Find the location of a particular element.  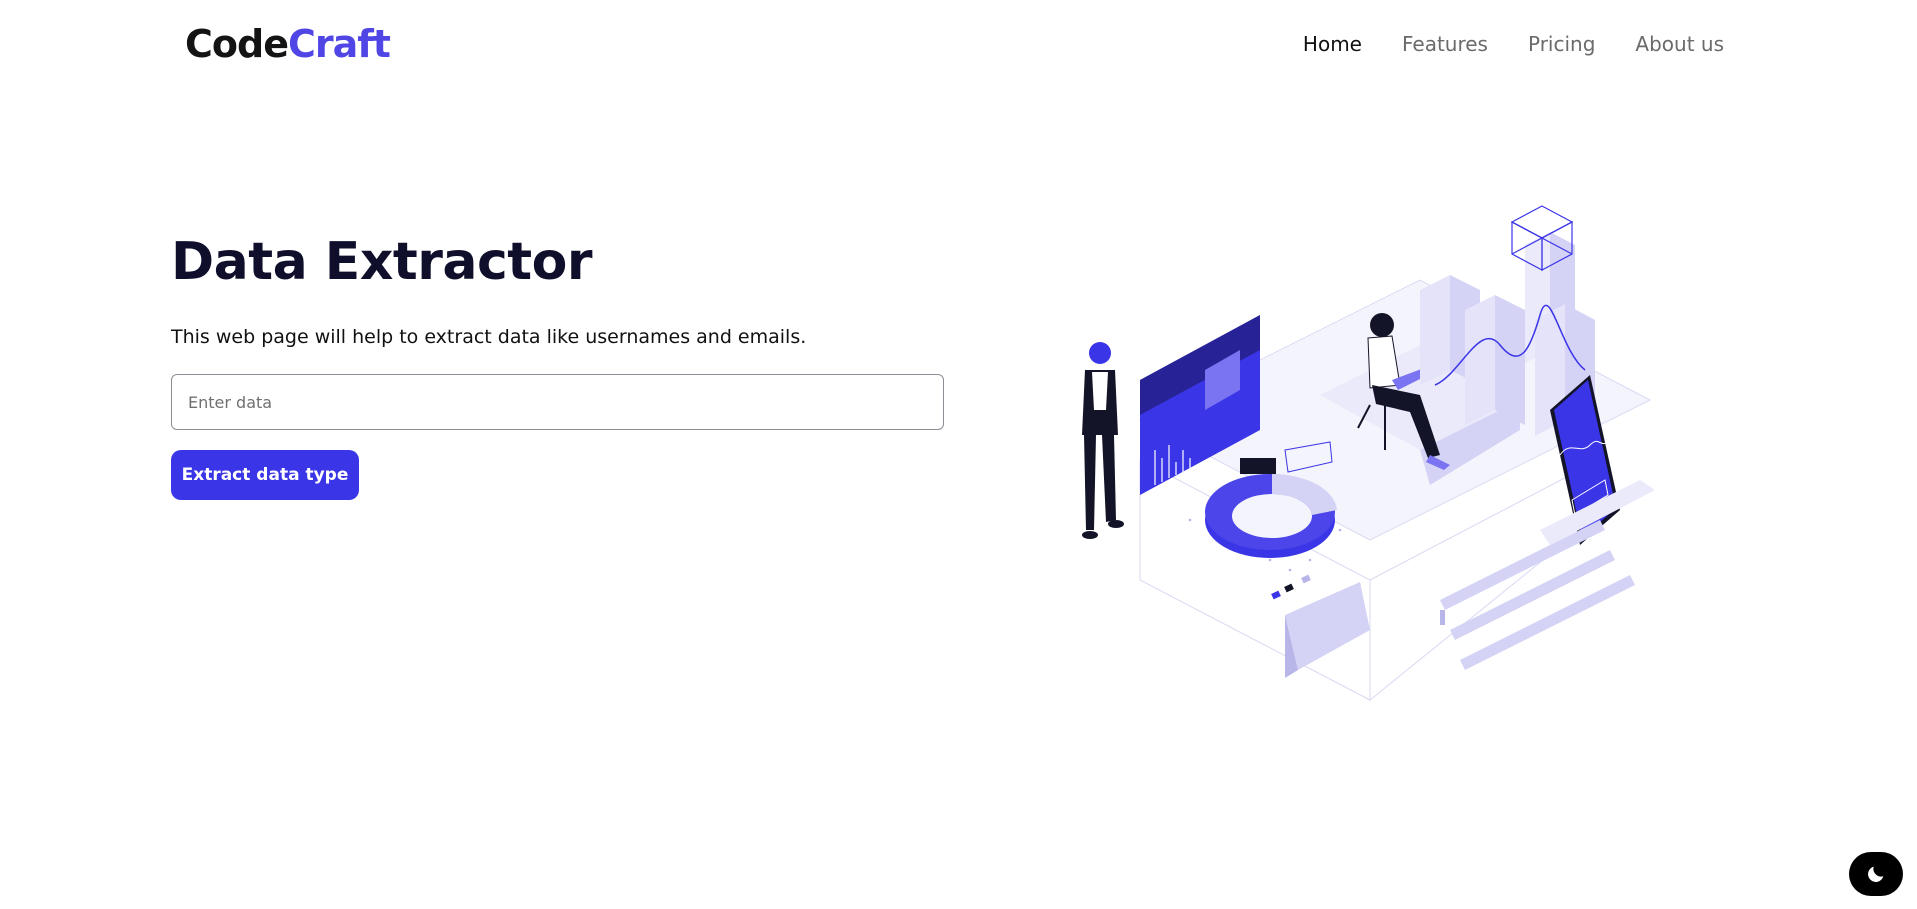

standing-person-figure is located at coordinates (1103, 440).